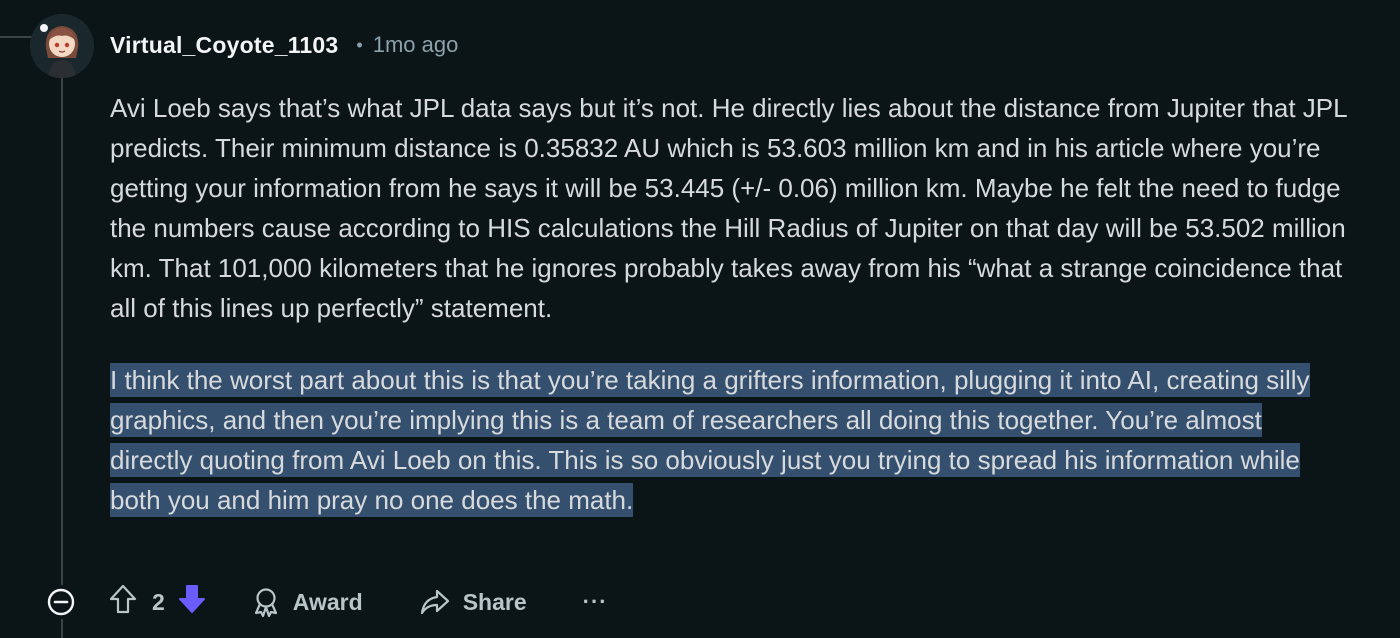 The image size is (1400, 638). I want to click on avatar, so click(62, 46).